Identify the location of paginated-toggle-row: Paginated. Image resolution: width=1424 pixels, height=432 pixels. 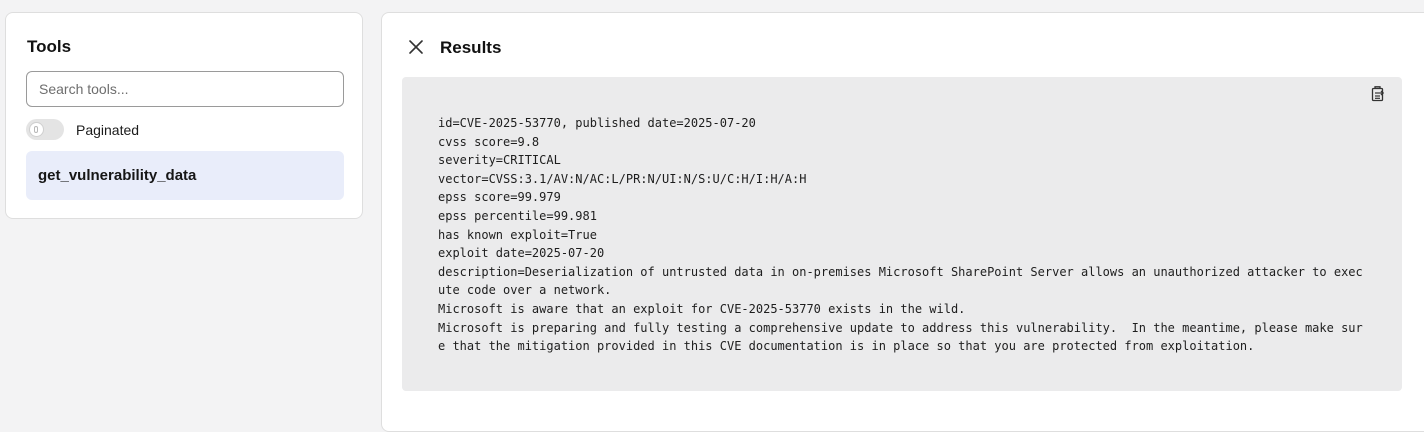
(82, 129).